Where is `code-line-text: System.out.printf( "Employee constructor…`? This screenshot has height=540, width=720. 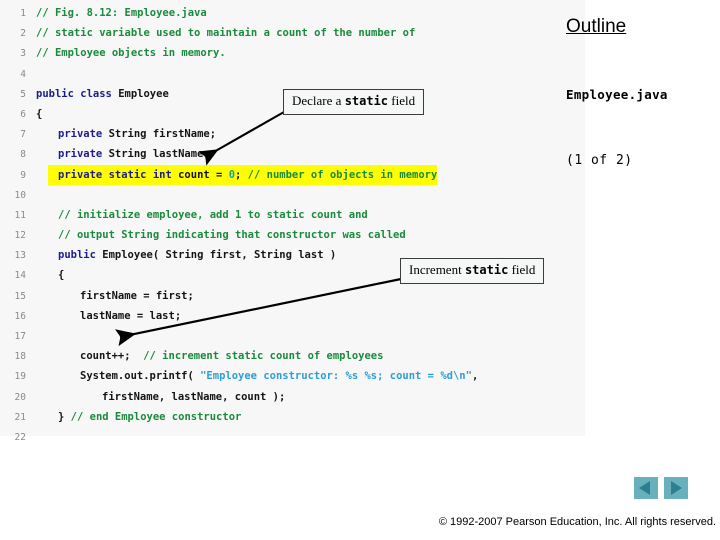
code-line-text: System.out.printf( "Employee constructor… is located at coordinates (274, 376).